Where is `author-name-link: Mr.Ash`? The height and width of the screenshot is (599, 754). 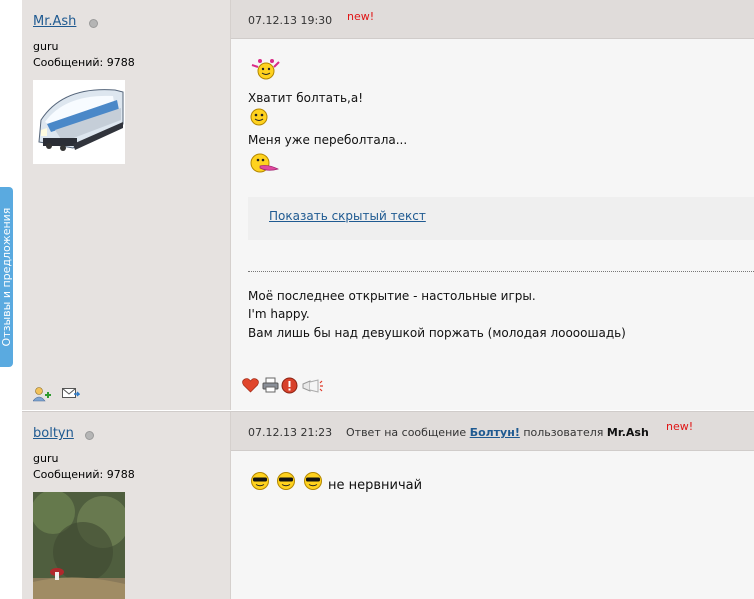
author-name-link: Mr.Ash is located at coordinates (54, 21).